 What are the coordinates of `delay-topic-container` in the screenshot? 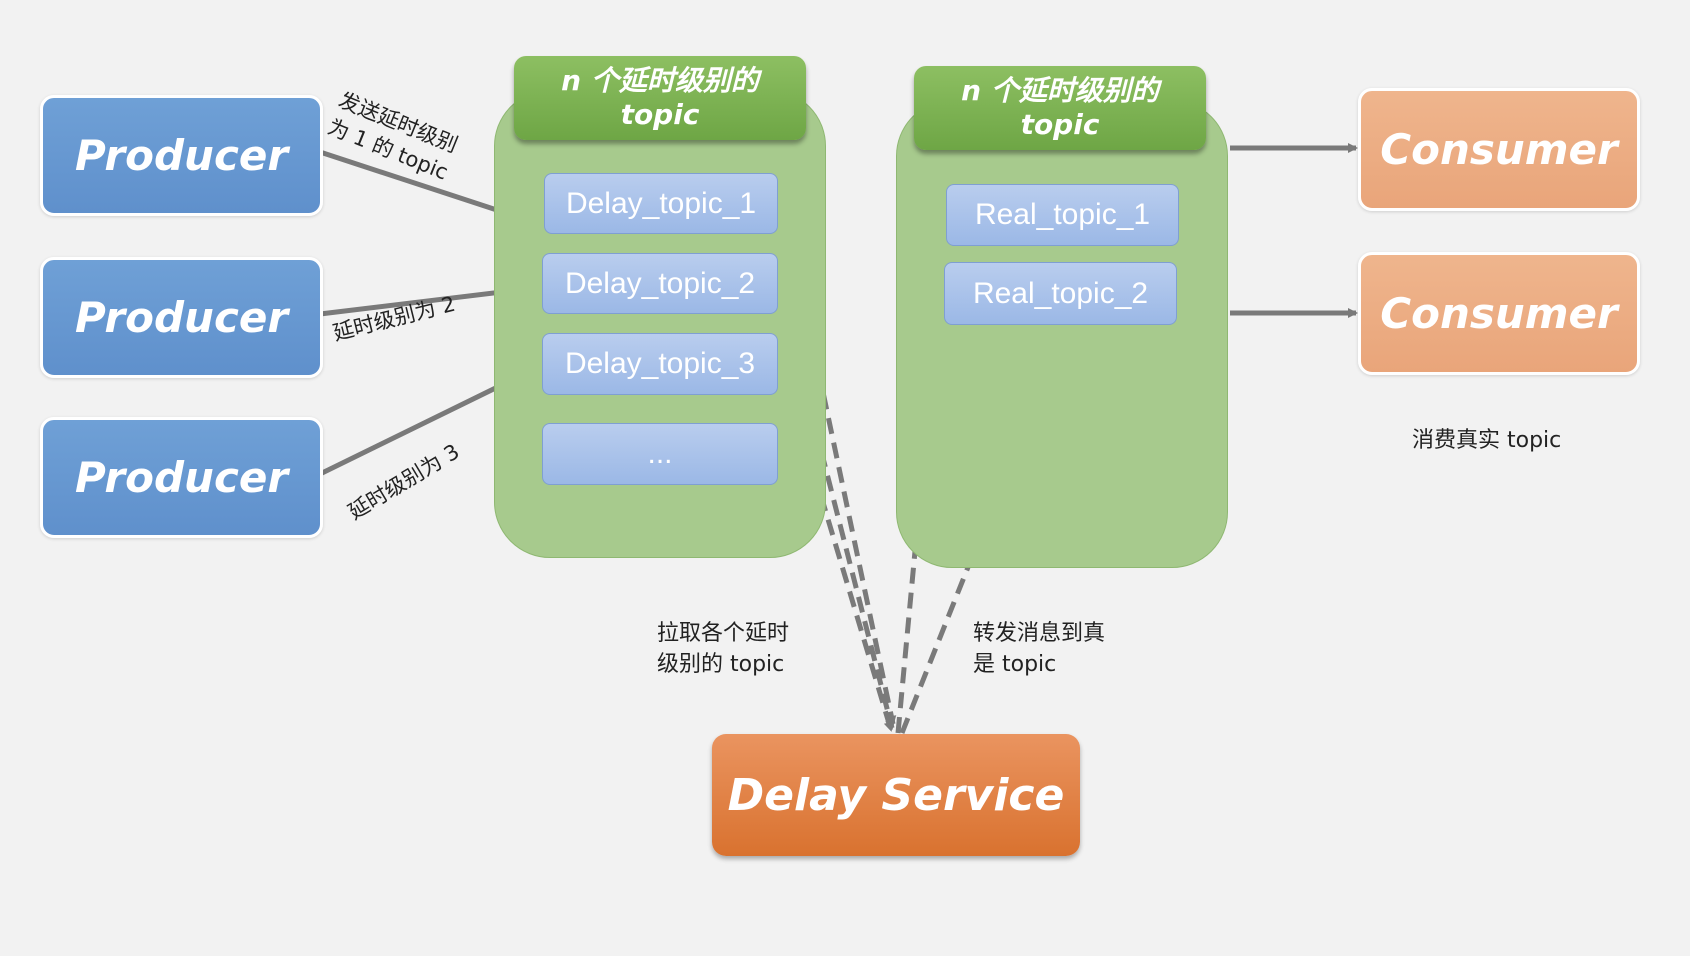 It's located at (660, 324).